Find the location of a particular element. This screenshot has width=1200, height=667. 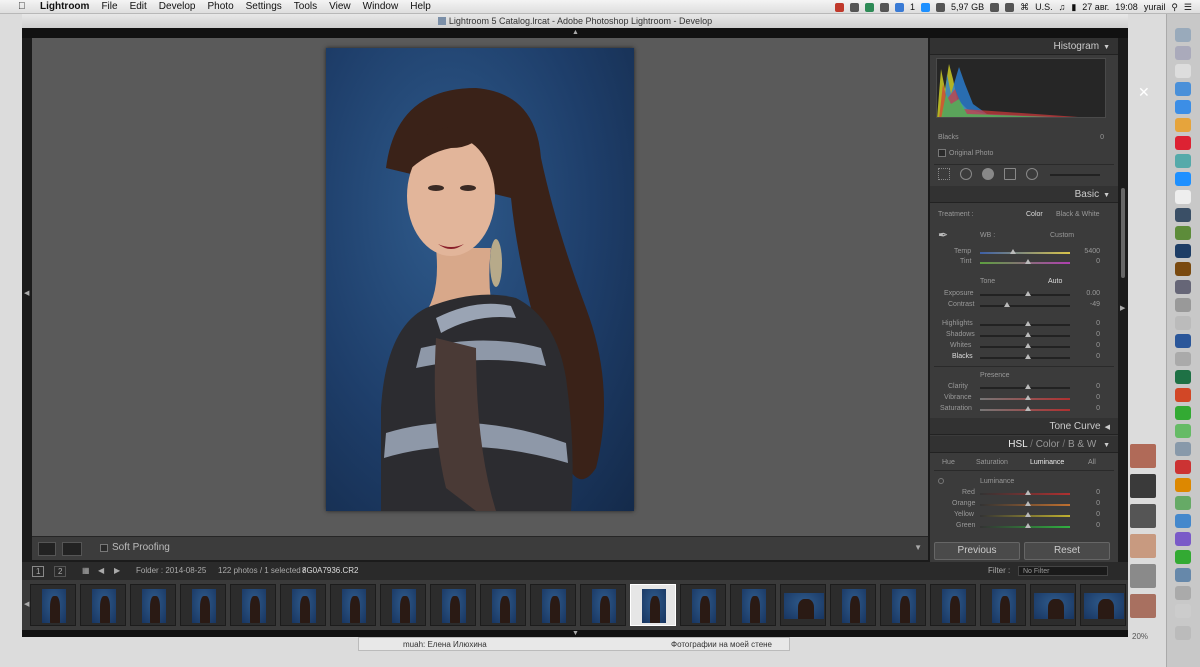

contrast-slider is located at coordinates (1025, 304).